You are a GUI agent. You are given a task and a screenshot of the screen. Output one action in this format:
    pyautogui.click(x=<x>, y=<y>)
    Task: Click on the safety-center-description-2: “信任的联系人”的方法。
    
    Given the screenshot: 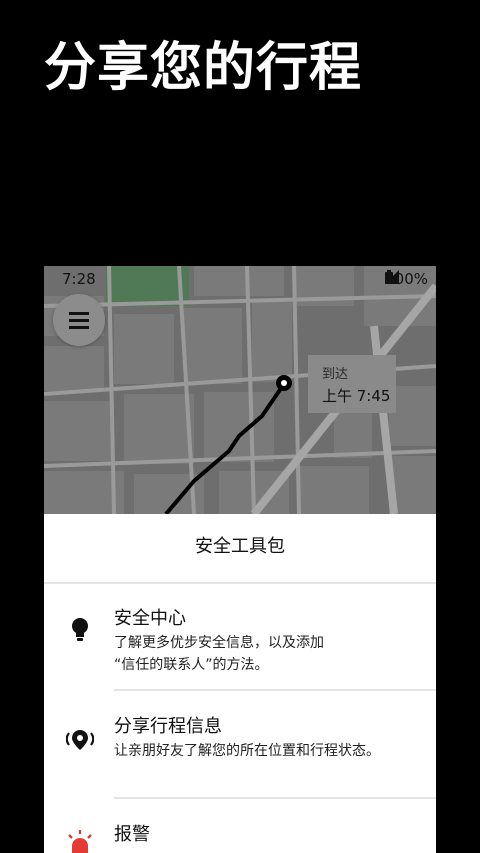 What is the action you would take?
    pyautogui.click(x=191, y=665)
    